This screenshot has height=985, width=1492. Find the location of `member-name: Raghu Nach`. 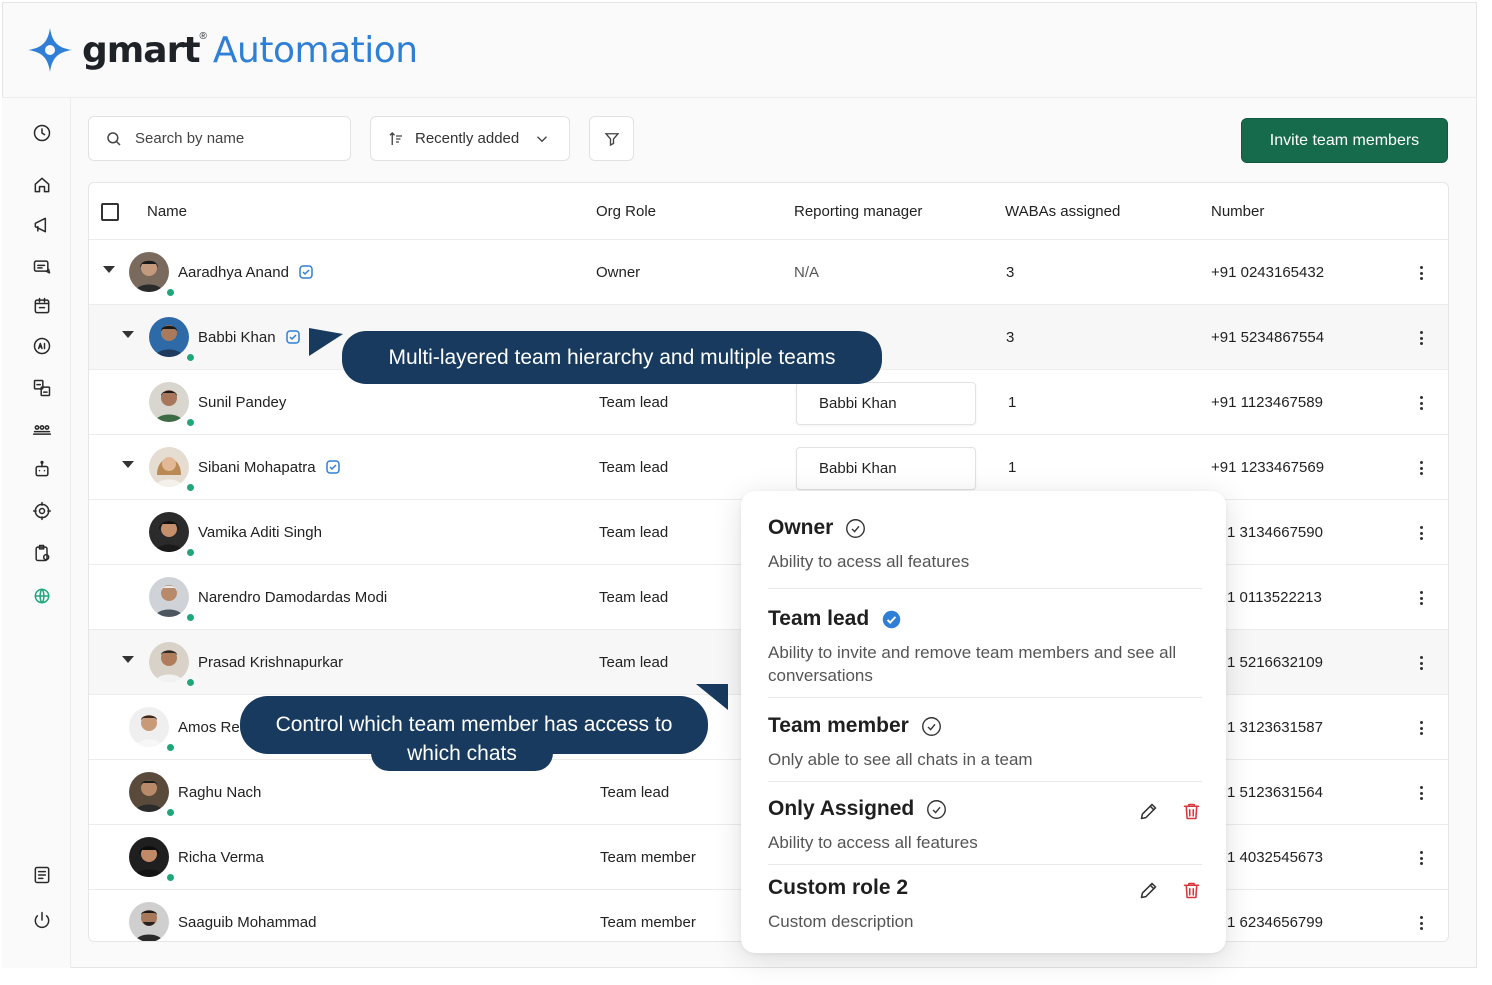

member-name: Raghu Nach is located at coordinates (220, 792).